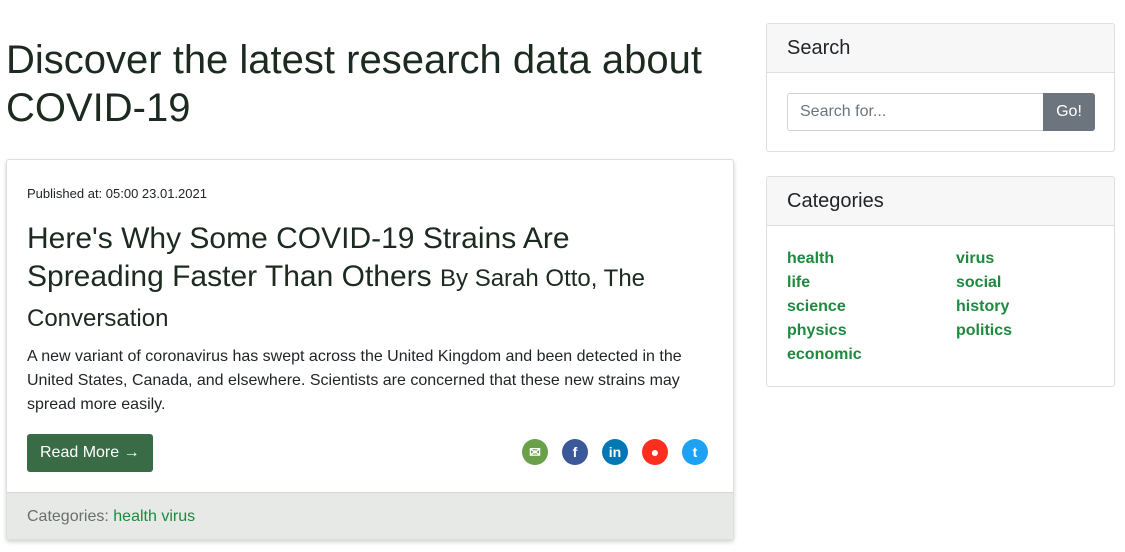 This screenshot has width=1125, height=552. What do you see at coordinates (978, 282) in the screenshot?
I see `category-link-social: social` at bounding box center [978, 282].